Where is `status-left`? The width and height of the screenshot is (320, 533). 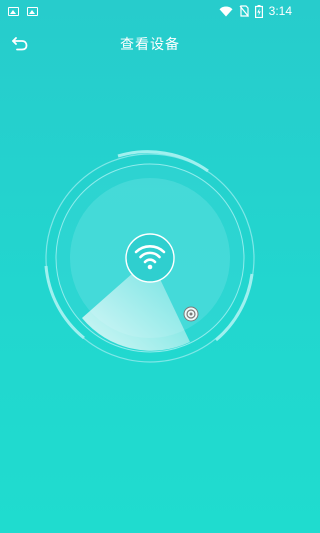 status-left is located at coordinates (23, 11).